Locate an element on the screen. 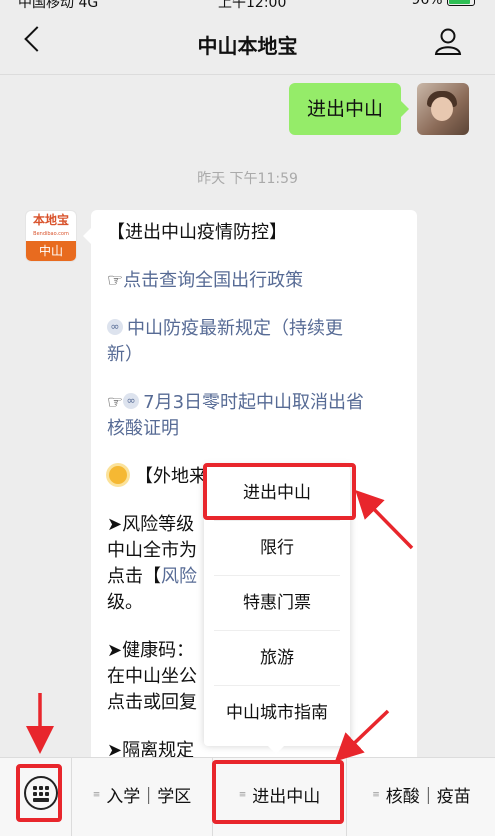 Image resolution: width=495 pixels, height=836 pixels. reply-line-rules-cont: 新） is located at coordinates (125, 354).